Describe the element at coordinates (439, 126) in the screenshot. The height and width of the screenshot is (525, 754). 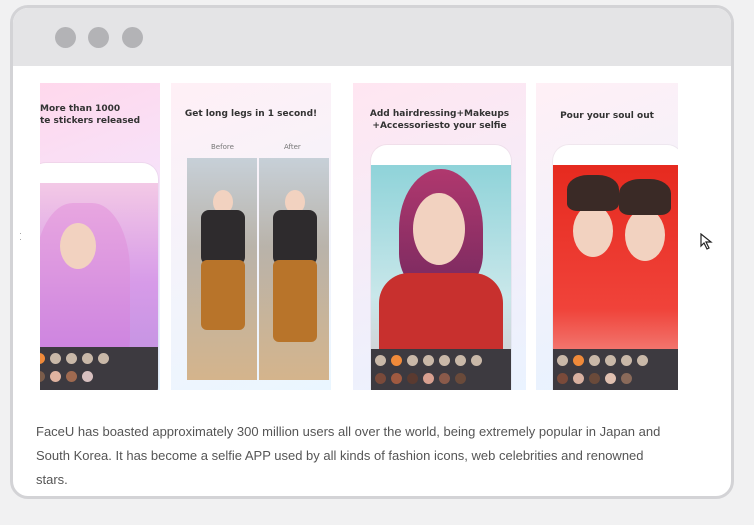
I see `caption-line: +Accessoriesto your selfie` at that location.